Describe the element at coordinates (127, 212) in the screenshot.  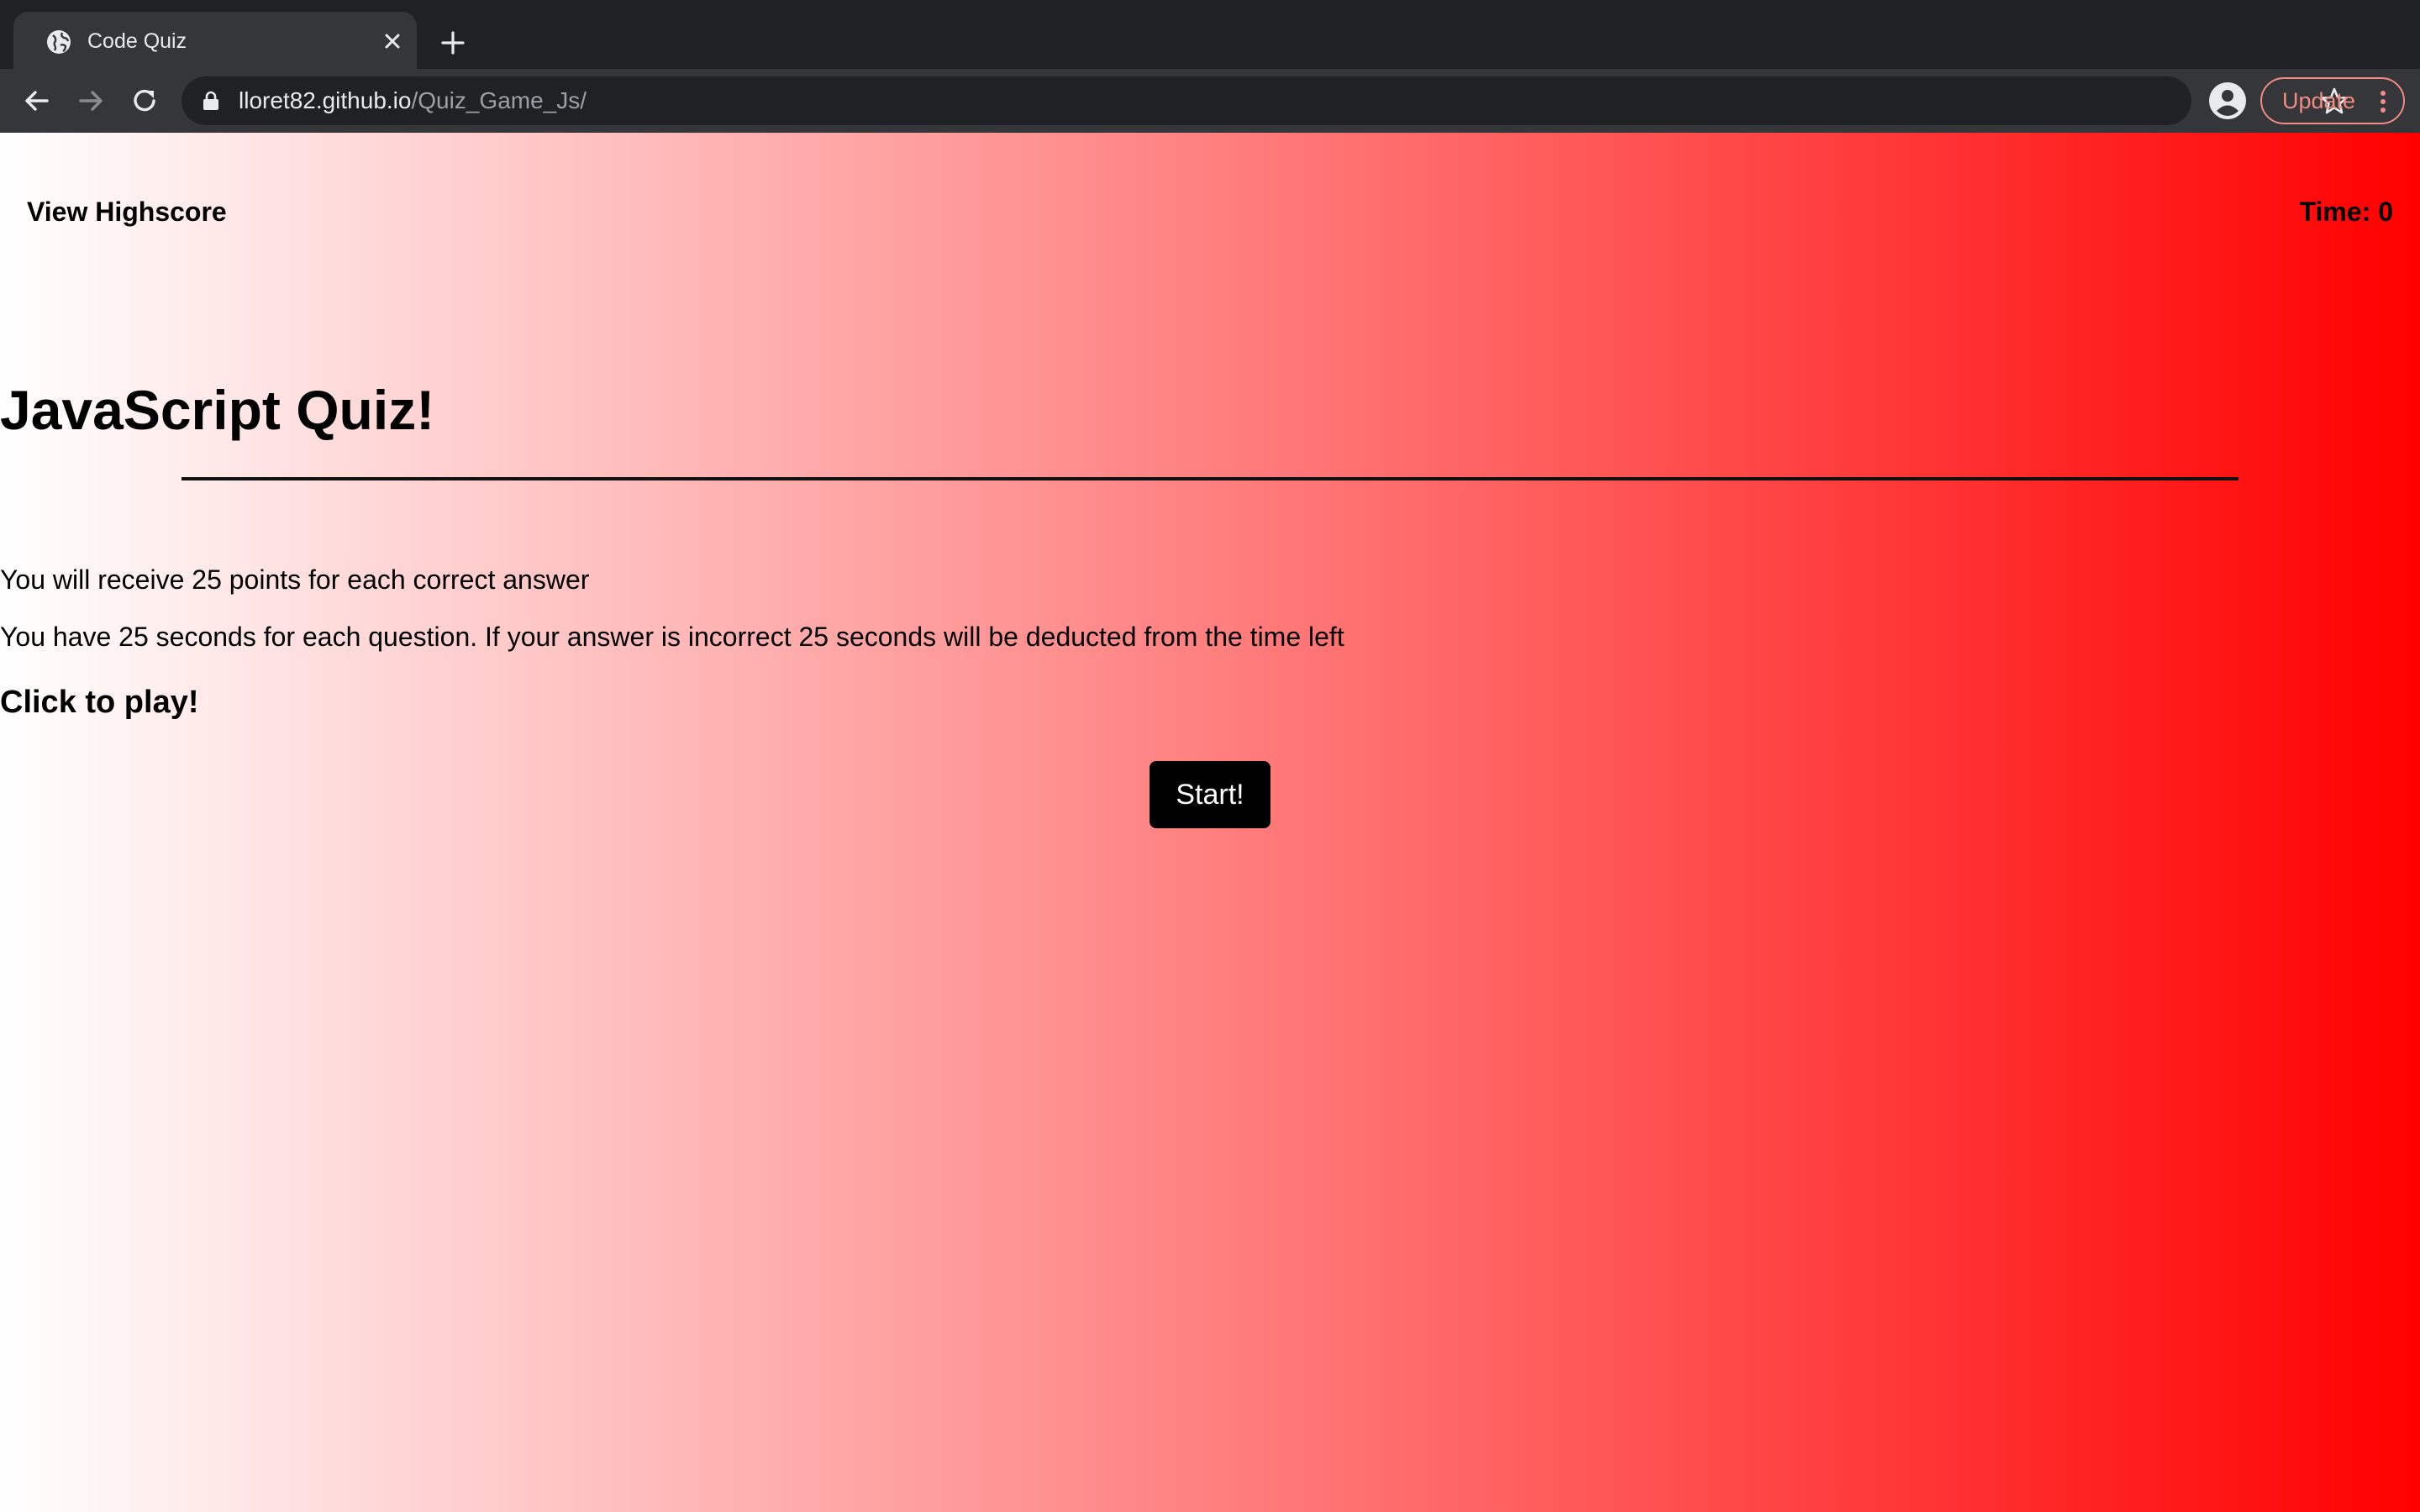
I see `view-highscore-link: View Highscore` at that location.